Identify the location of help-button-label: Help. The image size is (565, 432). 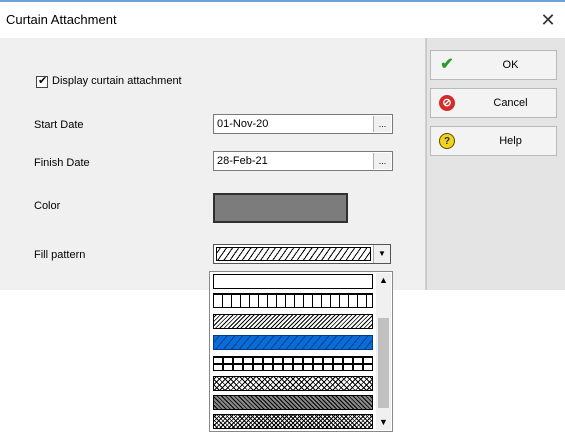
(510, 141).